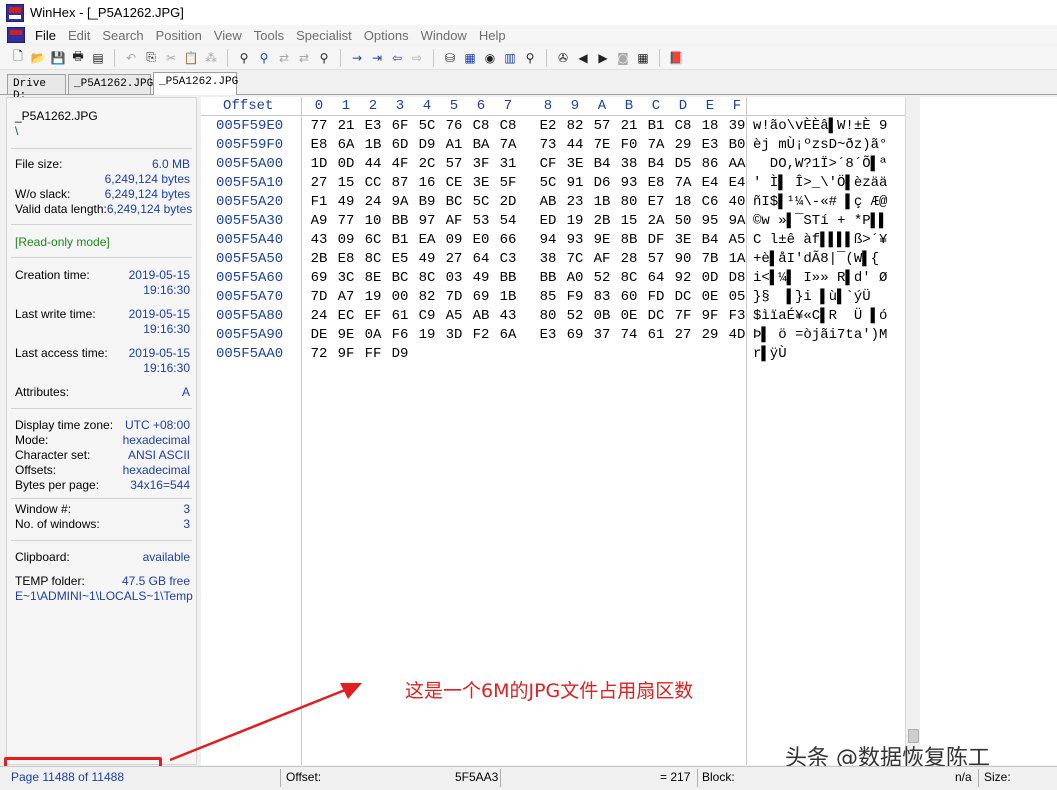  I want to click on tab-file-2-active: _P5A1262.JPG, so click(195, 83).